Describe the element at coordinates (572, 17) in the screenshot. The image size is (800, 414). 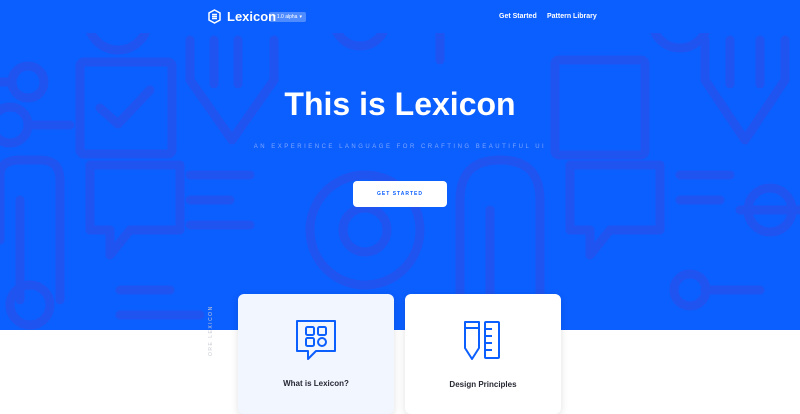
I see `nav-link-pattern-library: Pattern Library` at that location.